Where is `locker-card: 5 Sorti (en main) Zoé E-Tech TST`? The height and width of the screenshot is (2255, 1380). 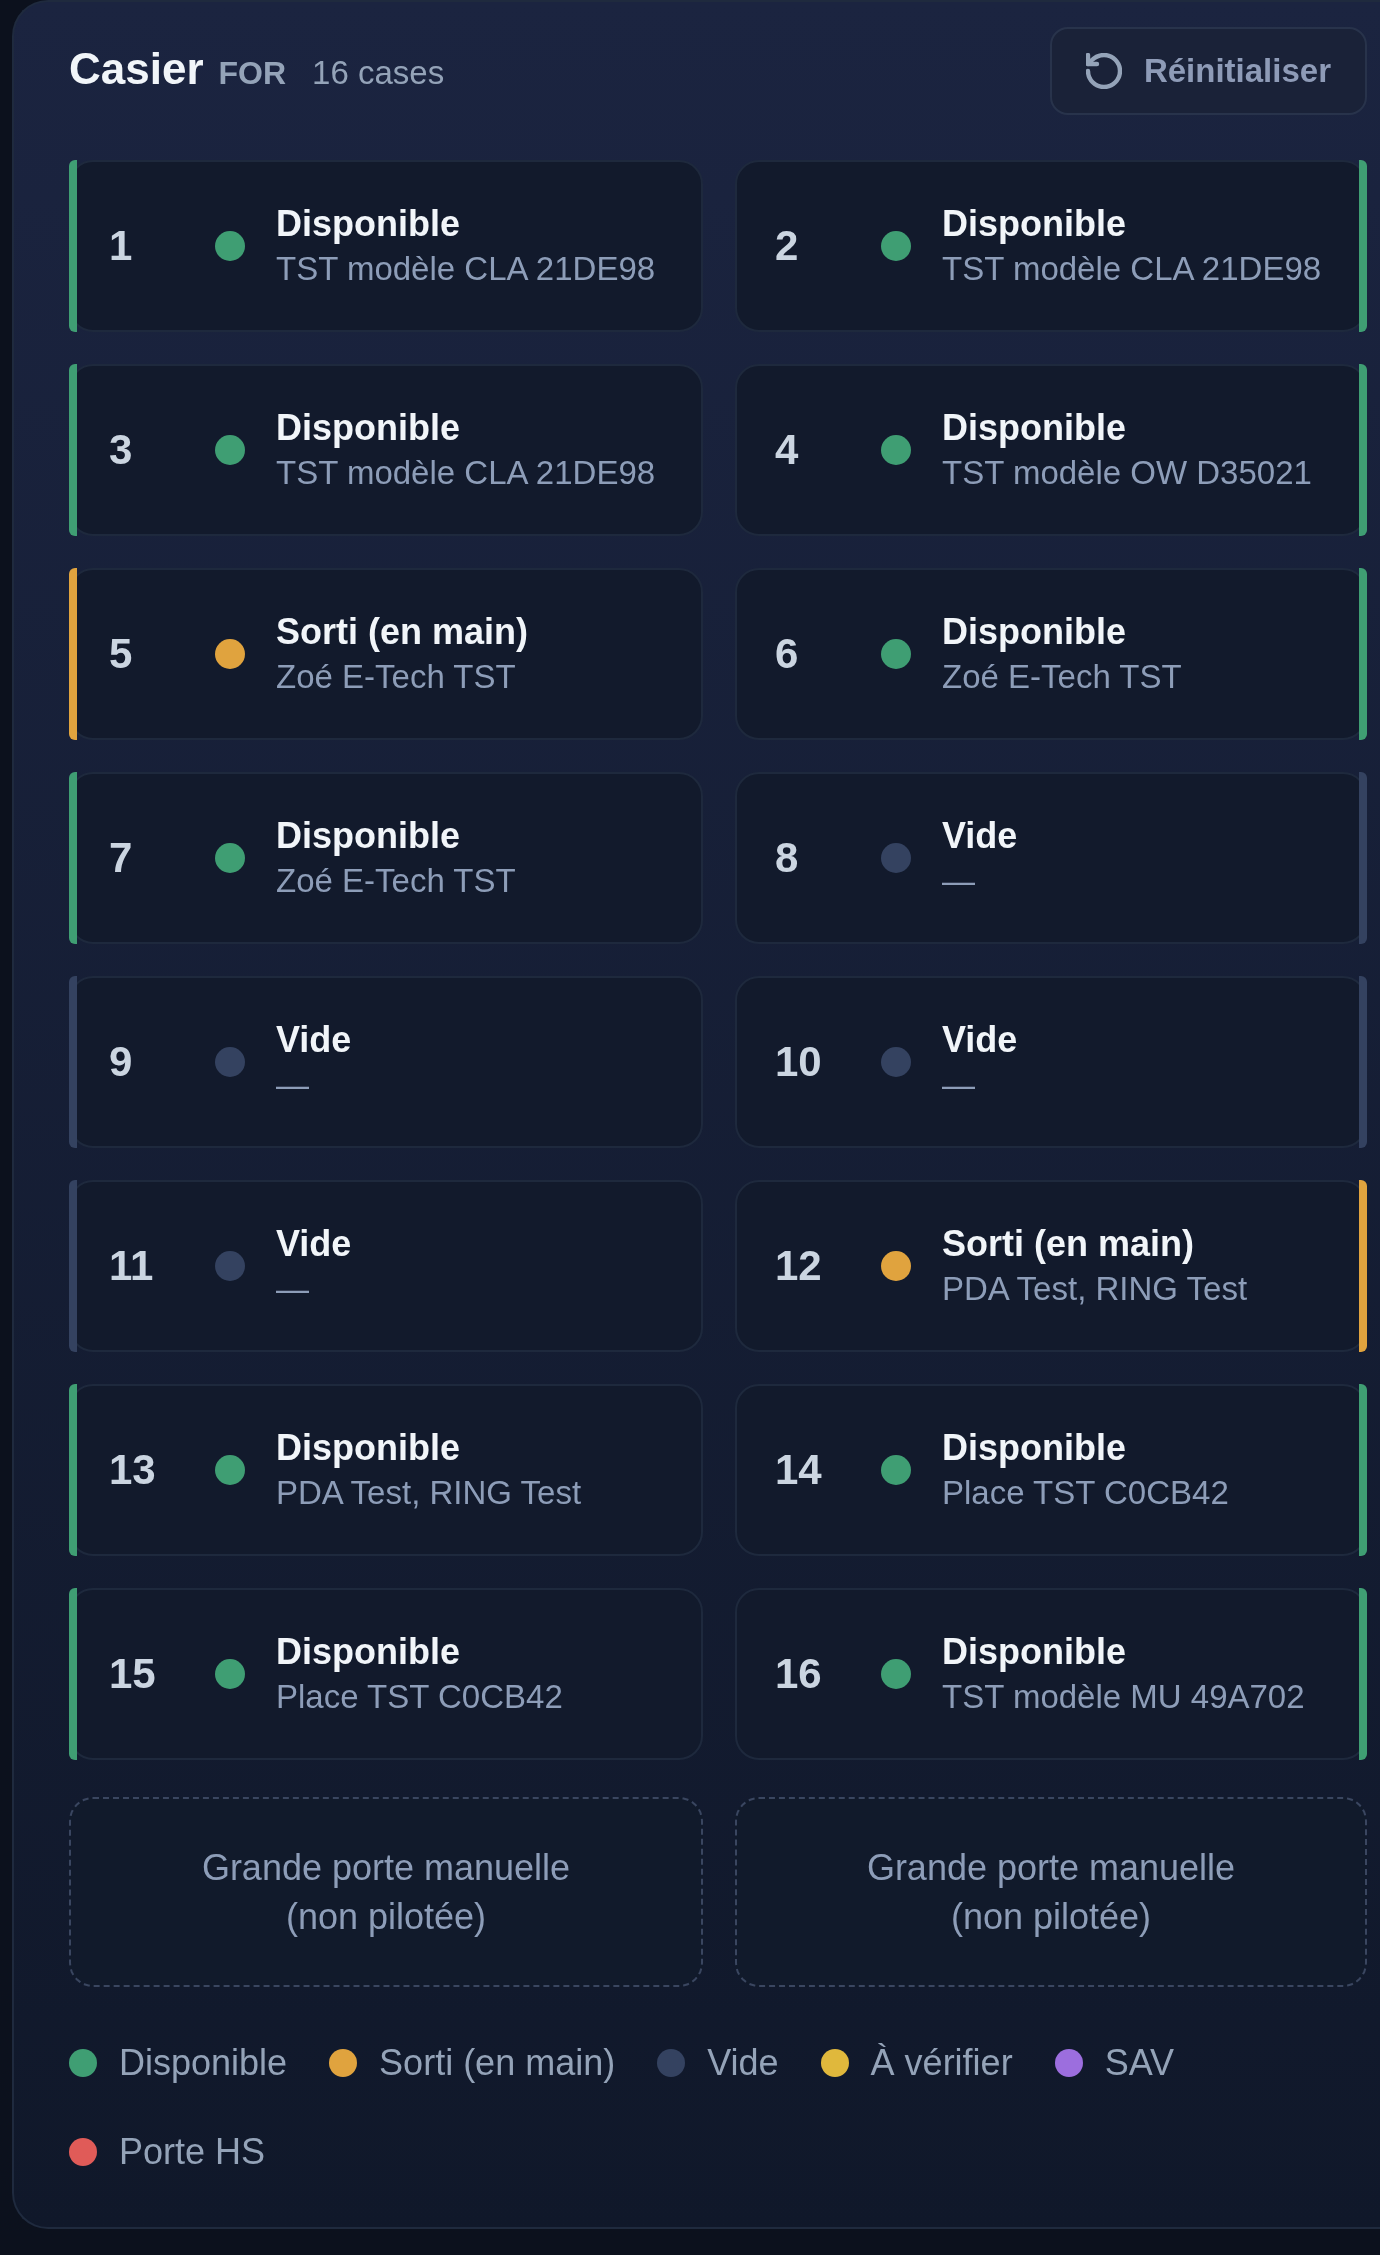
locker-card: 5 Sorti (en main) Zoé E-Tech TST is located at coordinates (386, 654).